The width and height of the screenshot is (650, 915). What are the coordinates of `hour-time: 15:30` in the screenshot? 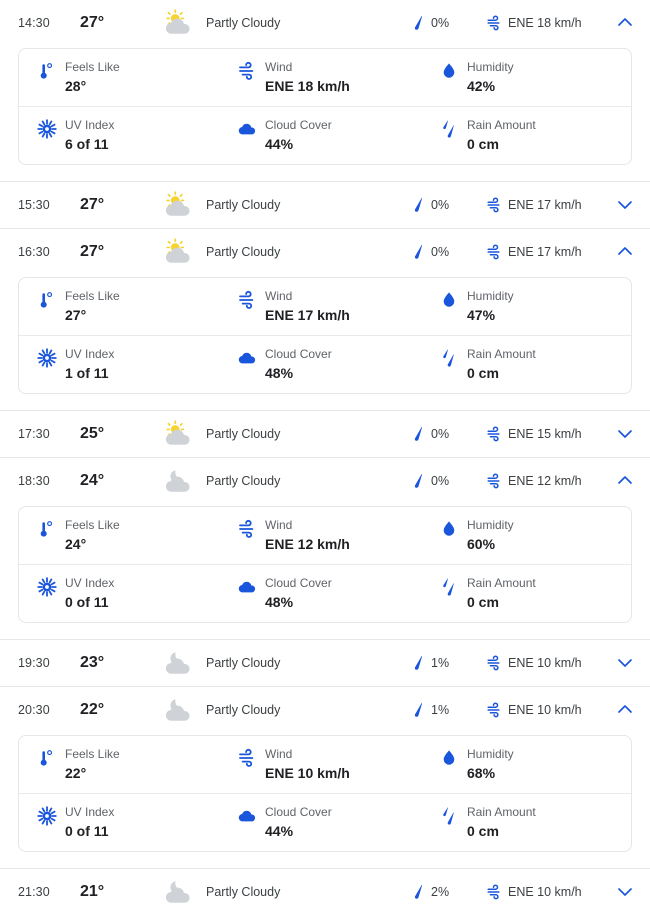 It's located at (34, 205).